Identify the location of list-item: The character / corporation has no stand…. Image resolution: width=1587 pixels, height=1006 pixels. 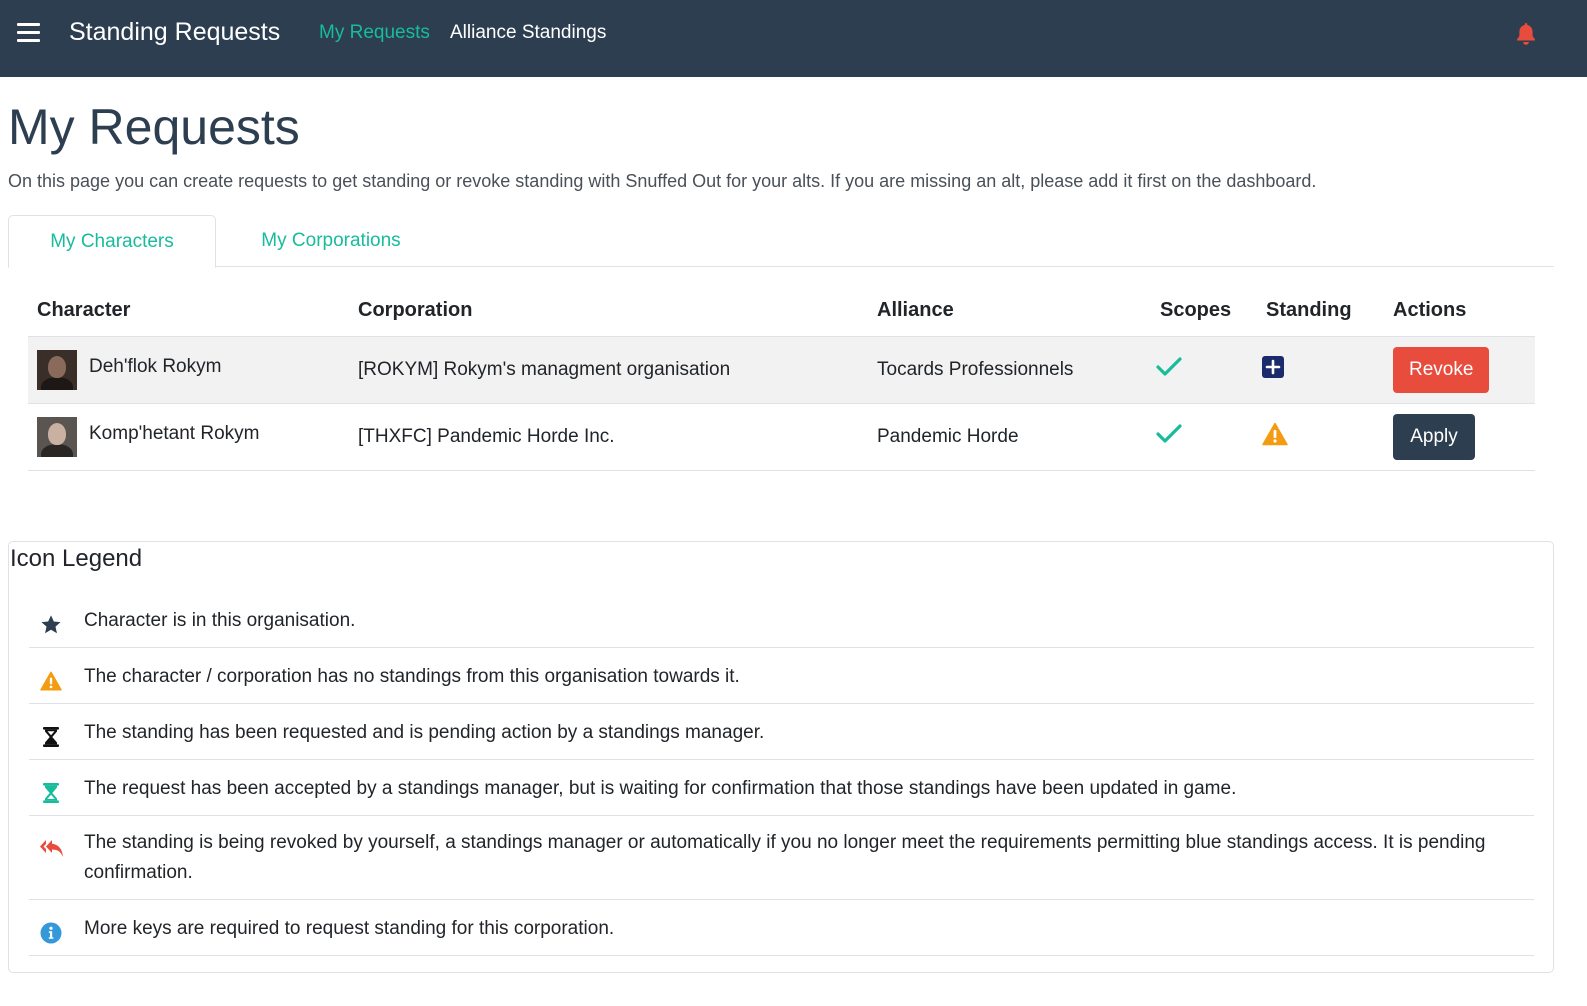
(781, 676).